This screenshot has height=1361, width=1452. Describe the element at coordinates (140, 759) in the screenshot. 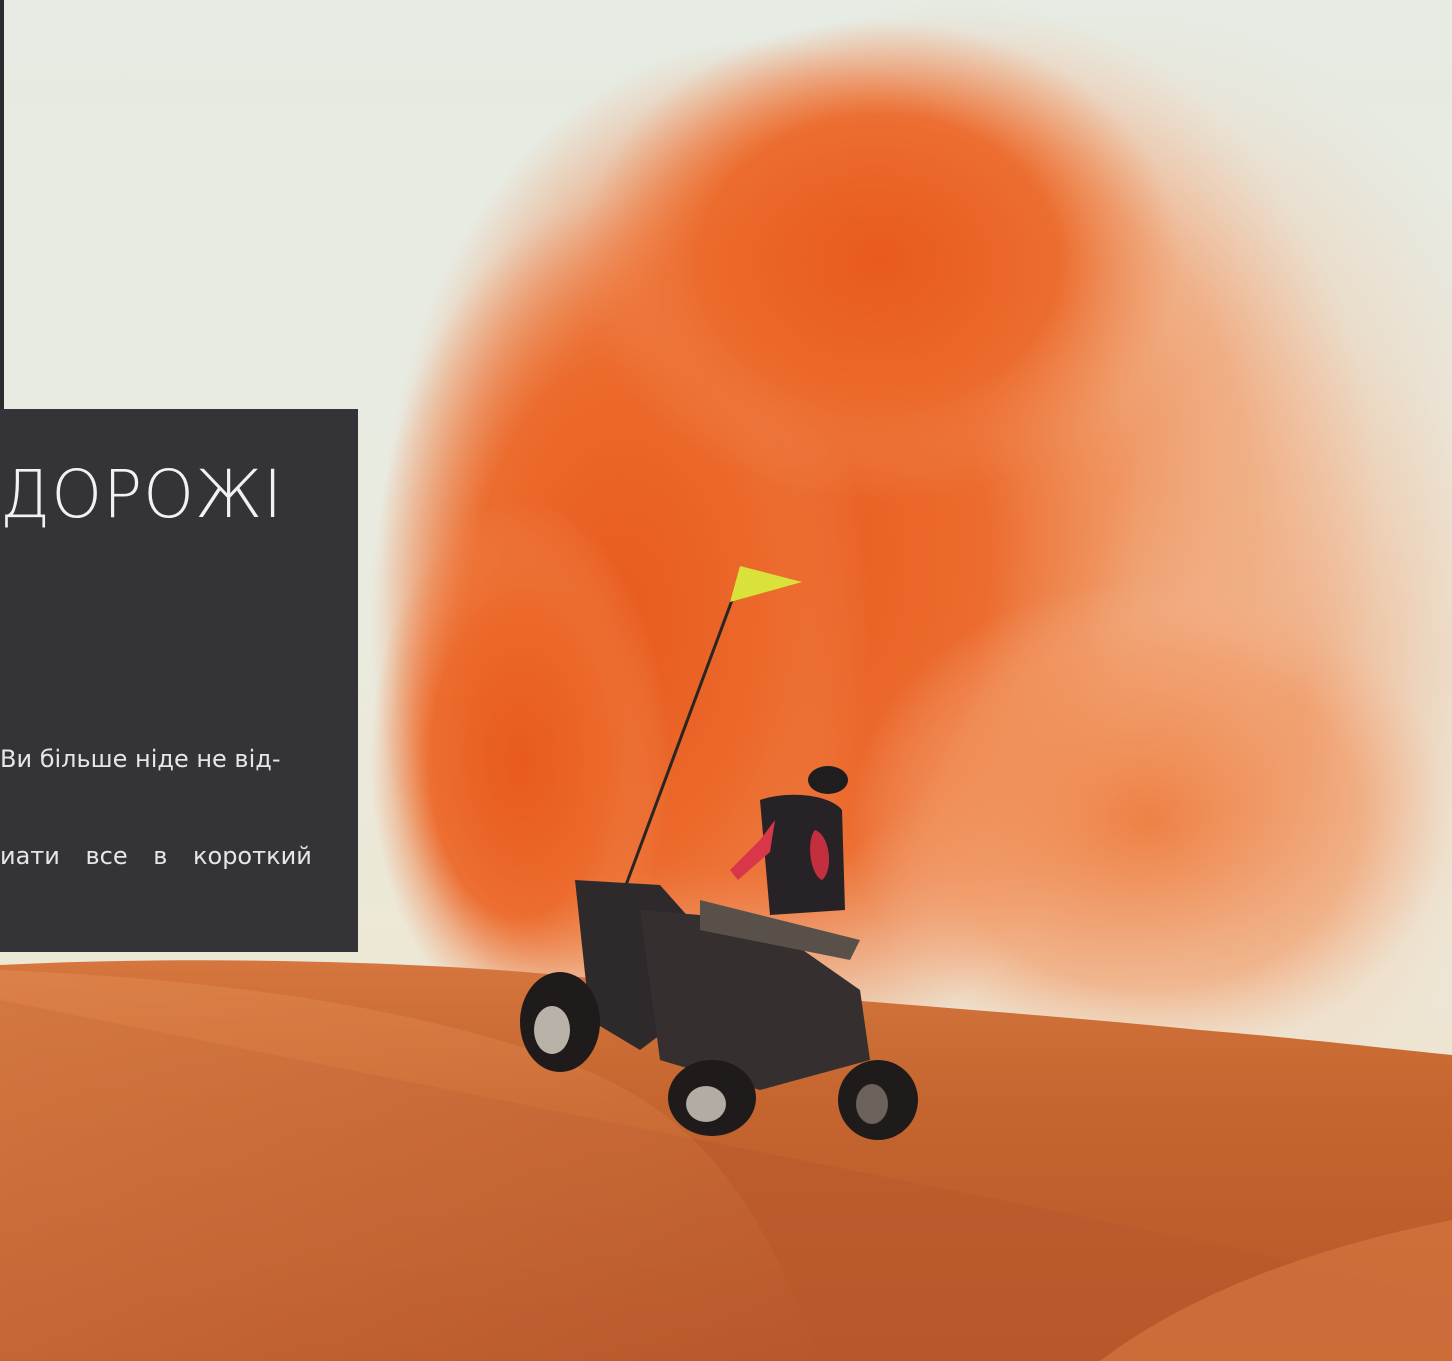

I see `card-text-line-1: Ви більше ніде не від-` at that location.